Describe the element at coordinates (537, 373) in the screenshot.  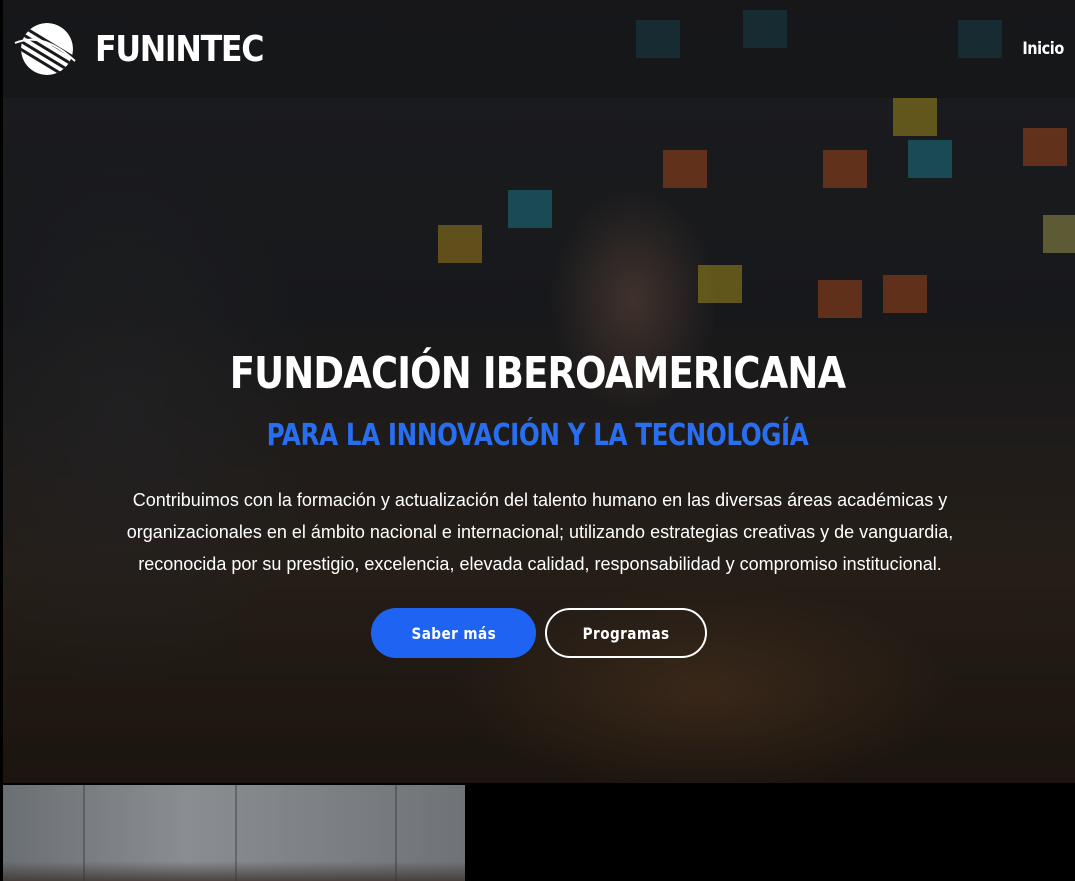
I see `hero-title: FUNDACIÓN IBEROAMERICANA` at that location.